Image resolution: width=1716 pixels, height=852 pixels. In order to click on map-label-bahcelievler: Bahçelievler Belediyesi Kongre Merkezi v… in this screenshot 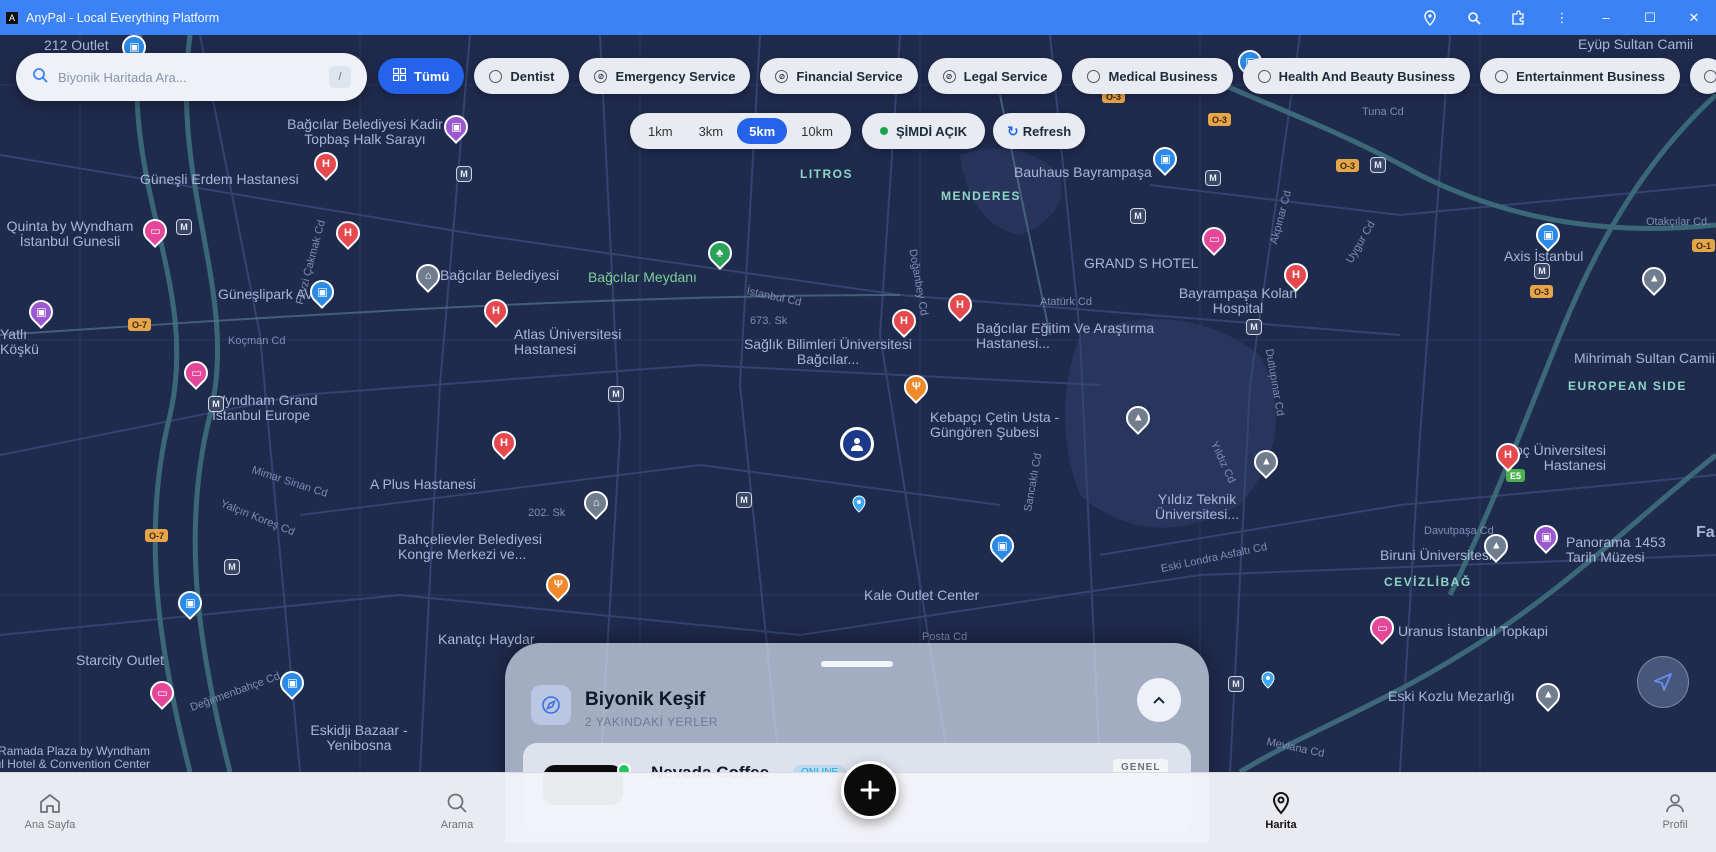, I will do `click(470, 546)`.